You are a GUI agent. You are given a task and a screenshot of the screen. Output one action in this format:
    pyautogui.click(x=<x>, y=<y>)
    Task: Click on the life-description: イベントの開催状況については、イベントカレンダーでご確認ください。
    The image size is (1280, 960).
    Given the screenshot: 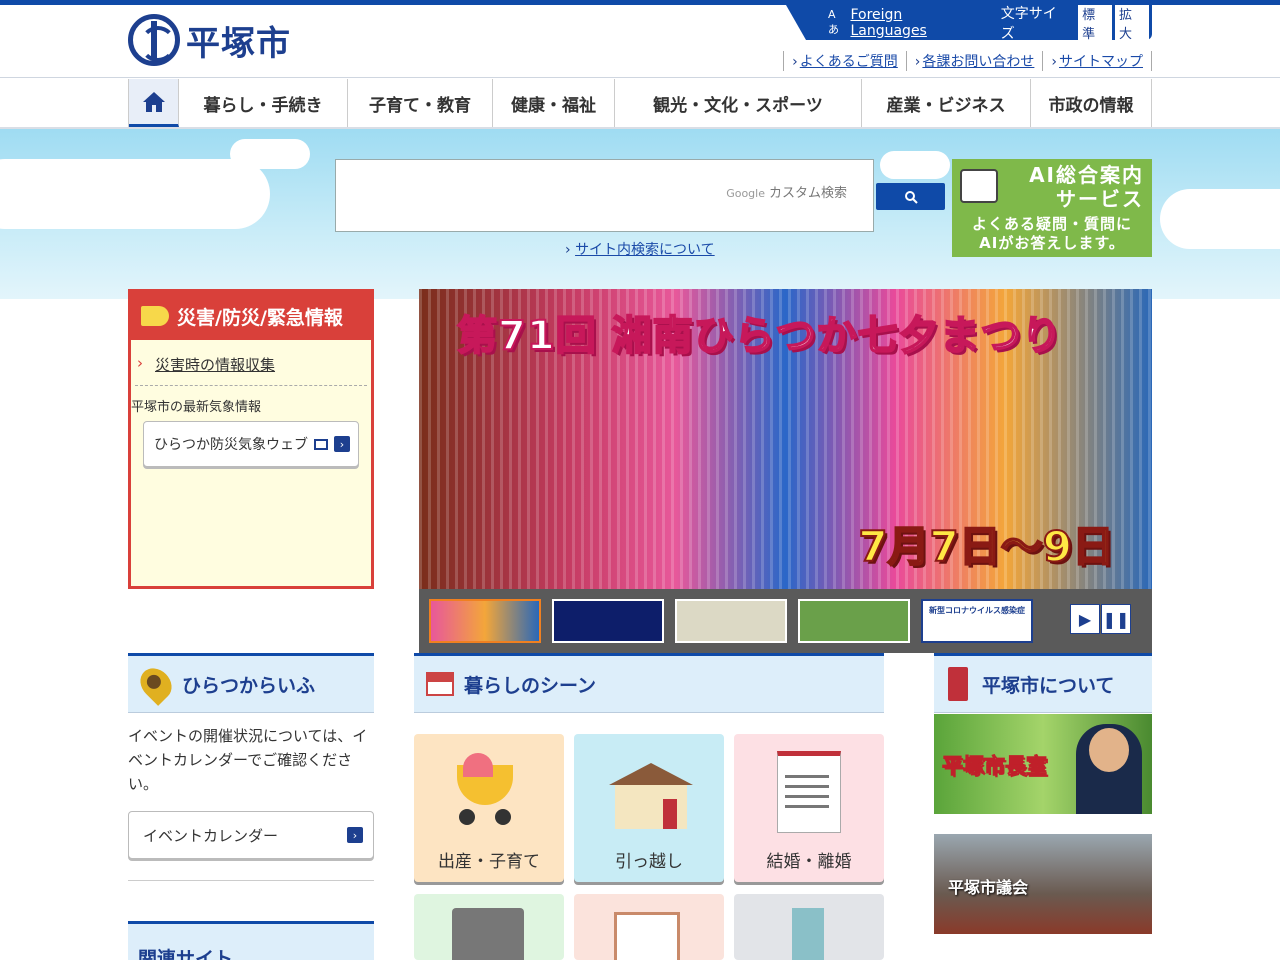 What is the action you would take?
    pyautogui.click(x=248, y=760)
    